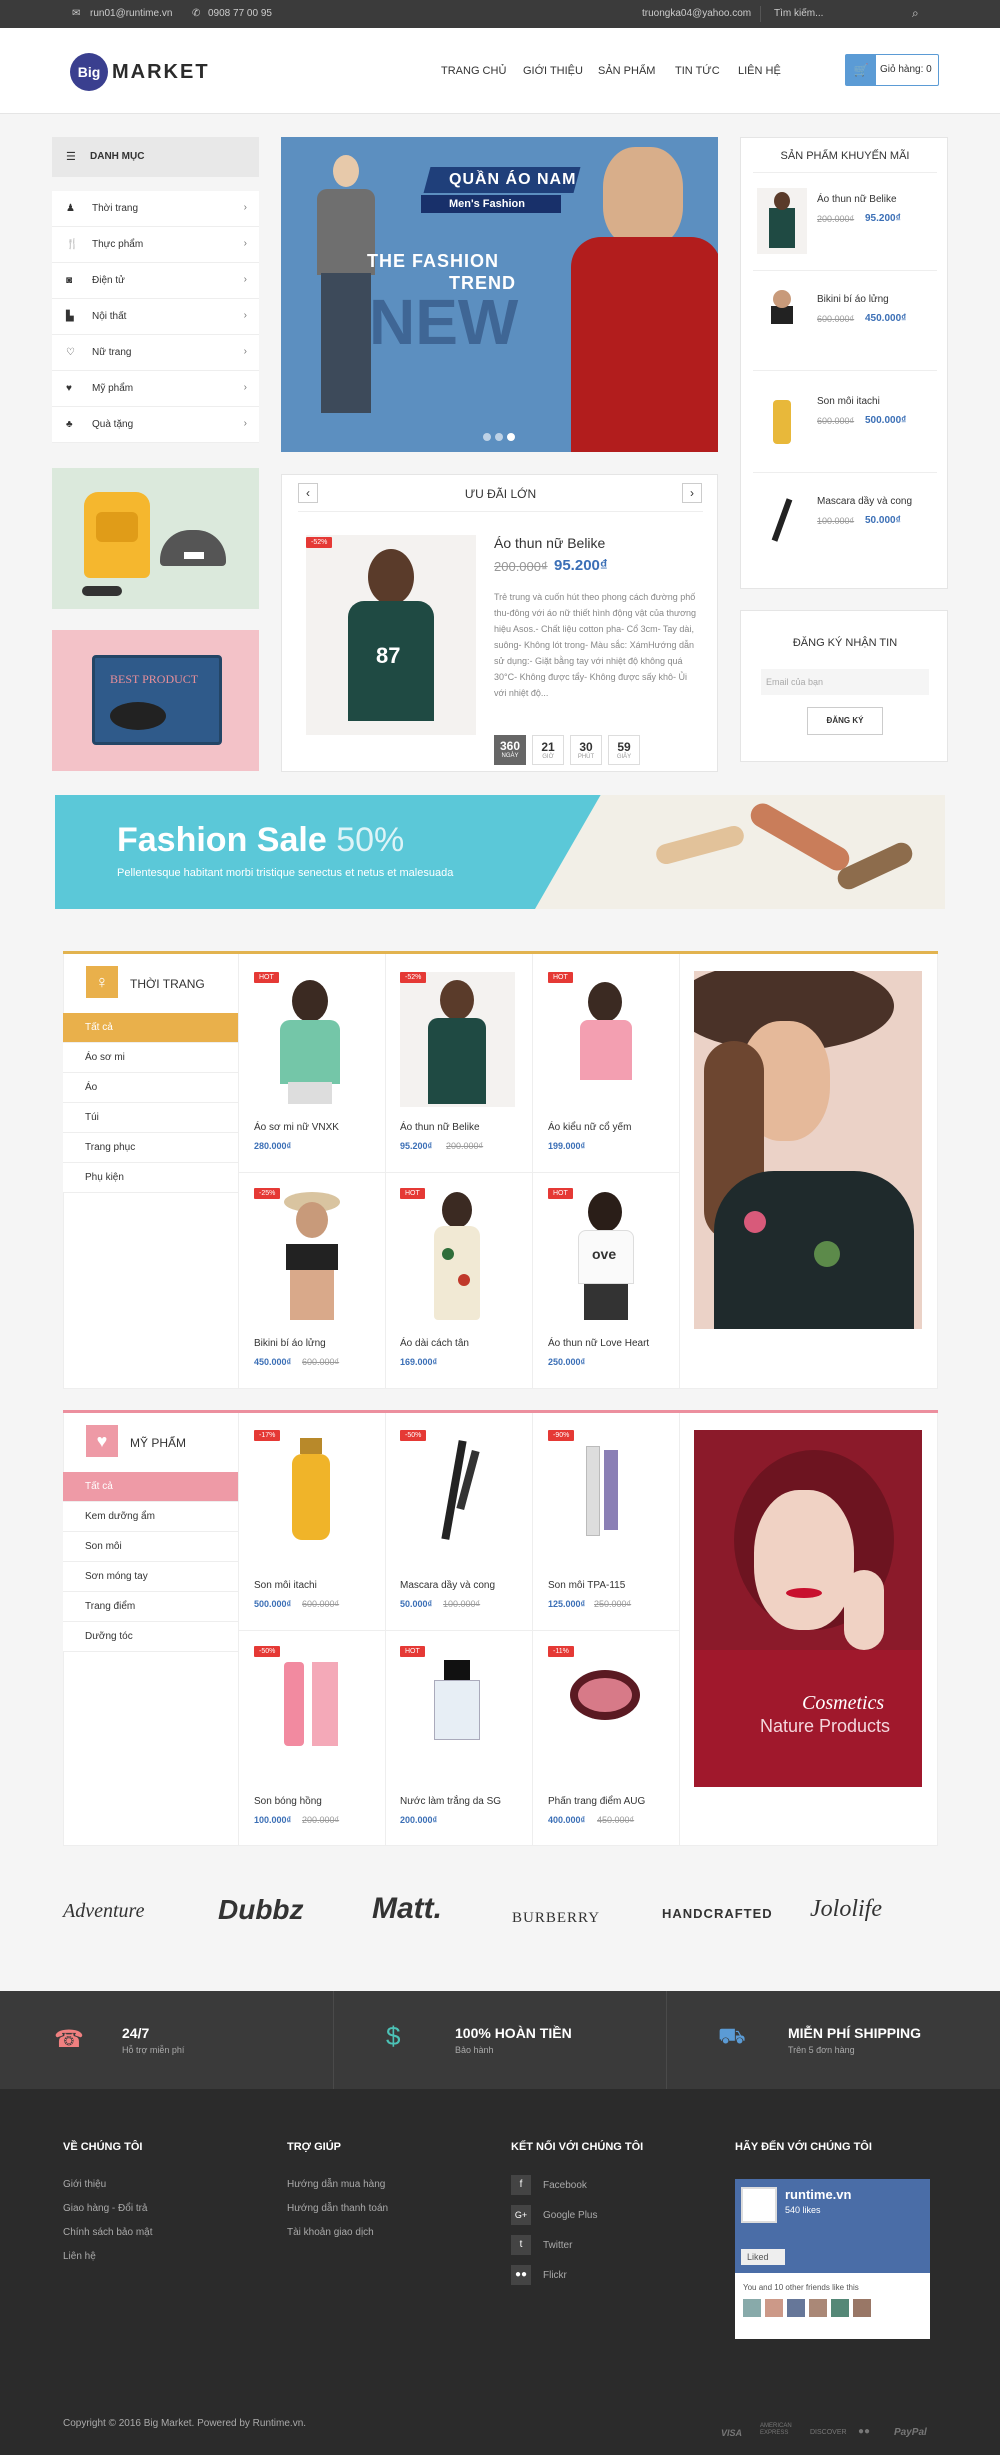  Describe the element at coordinates (697, 71) in the screenshot. I see `nav-news: TIN TỨC` at that location.